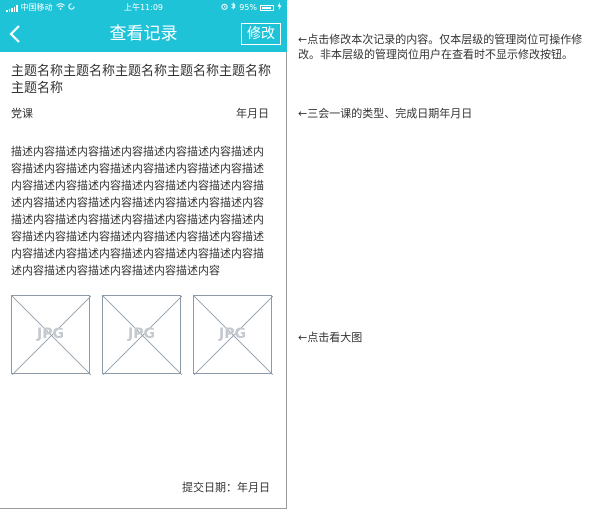 The width and height of the screenshot is (590, 510). I want to click on record-subject: 主题名称主题名称主题名称主题名称主题名称主题名称, so click(141, 80).